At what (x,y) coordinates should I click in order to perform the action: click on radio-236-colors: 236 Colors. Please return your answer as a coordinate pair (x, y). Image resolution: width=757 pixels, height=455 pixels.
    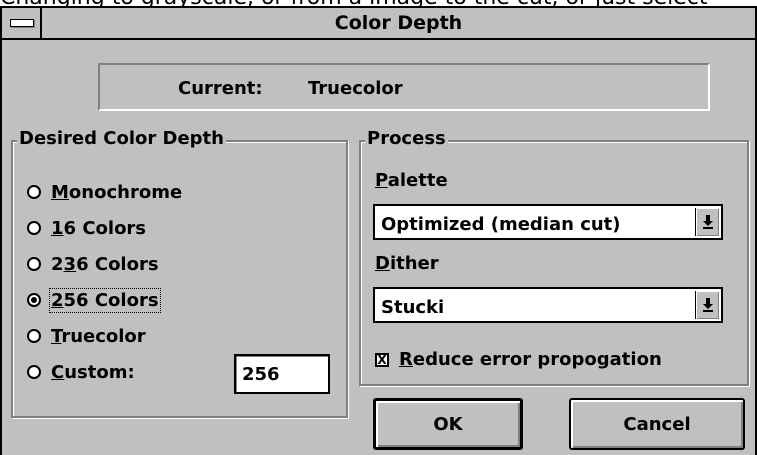
    Looking at the image, I should click on (93, 264).